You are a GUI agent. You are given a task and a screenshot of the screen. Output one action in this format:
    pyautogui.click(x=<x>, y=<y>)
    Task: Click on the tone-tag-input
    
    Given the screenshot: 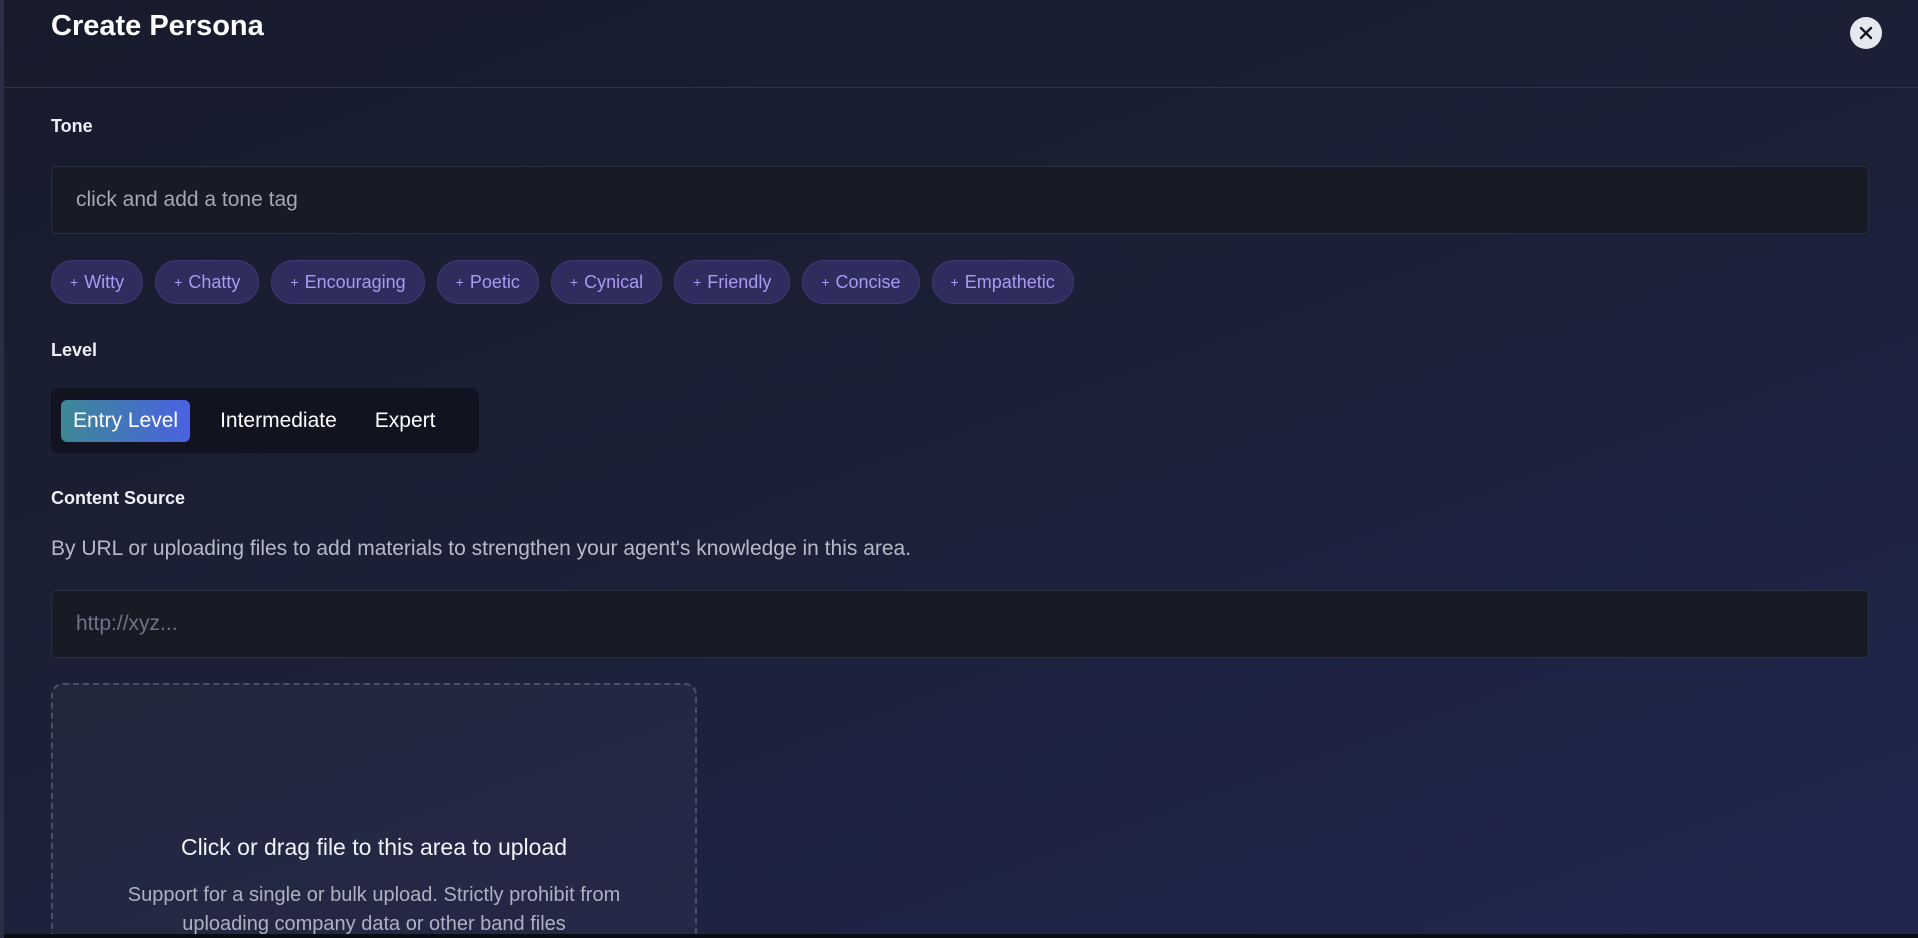 What is the action you would take?
    pyautogui.click(x=960, y=200)
    